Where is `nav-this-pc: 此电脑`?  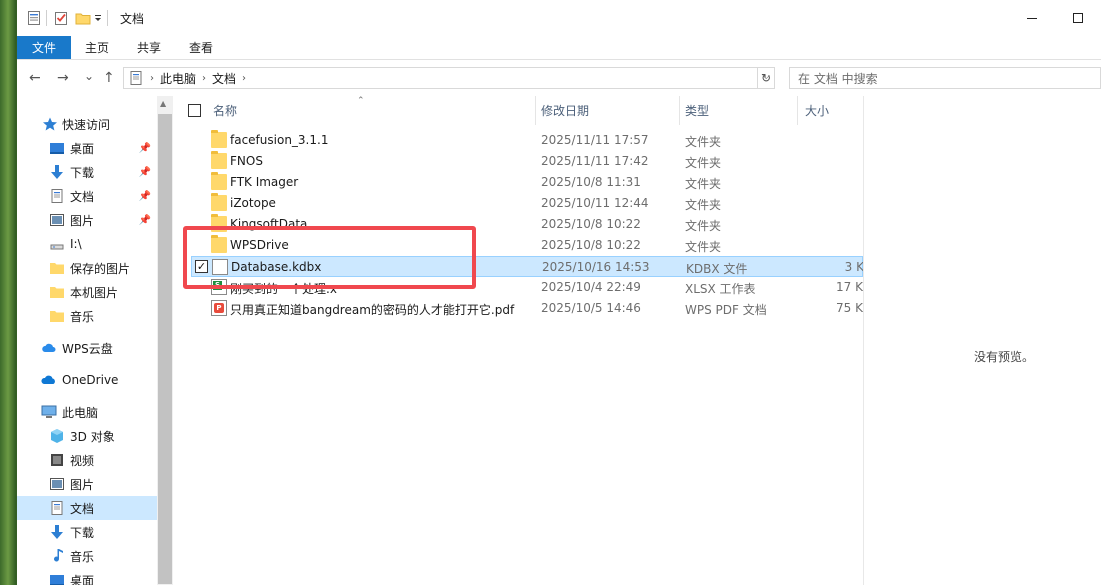 nav-this-pc: 此电脑 is located at coordinates (87, 412).